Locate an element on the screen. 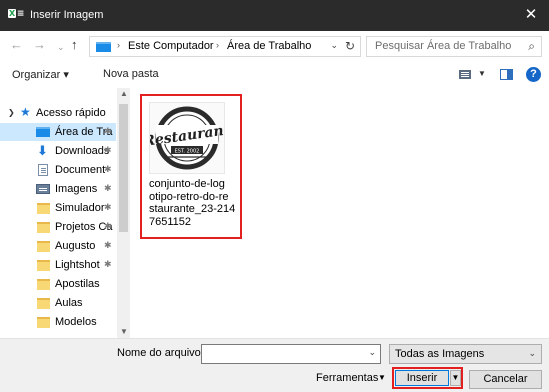 The height and width of the screenshot is (392, 549). preview-pane-icon is located at coordinates (506, 74).